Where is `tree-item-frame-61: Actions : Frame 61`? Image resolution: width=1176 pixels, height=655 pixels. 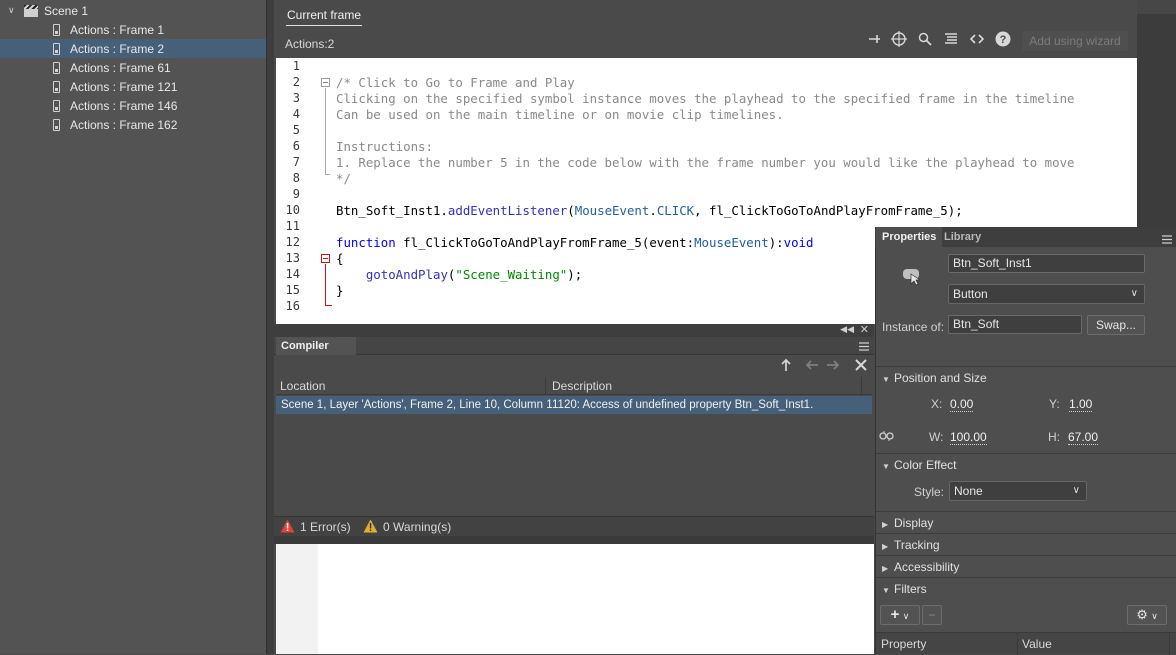 tree-item-frame-61: Actions : Frame 61 is located at coordinates (133, 67).